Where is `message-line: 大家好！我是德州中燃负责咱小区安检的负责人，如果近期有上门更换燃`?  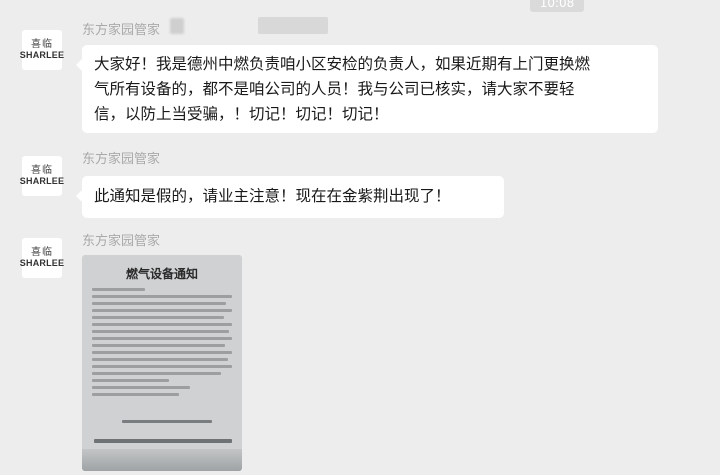 message-line: 大家好！我是德州中燃负责咱小区安检的负责人，如果近期有上门更换燃 is located at coordinates (342, 64).